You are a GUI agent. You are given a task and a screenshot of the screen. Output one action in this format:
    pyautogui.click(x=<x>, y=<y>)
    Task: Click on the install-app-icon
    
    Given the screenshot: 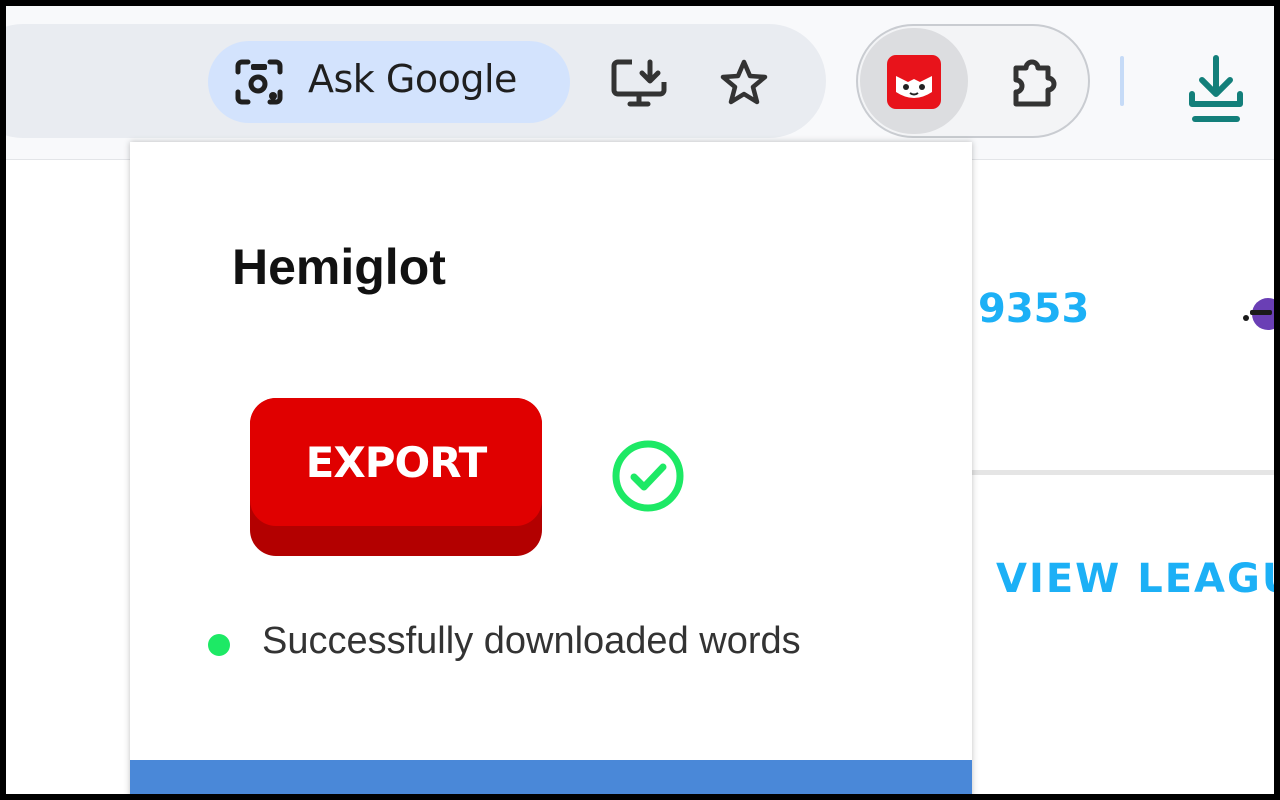 What is the action you would take?
    pyautogui.click(x=639, y=83)
    